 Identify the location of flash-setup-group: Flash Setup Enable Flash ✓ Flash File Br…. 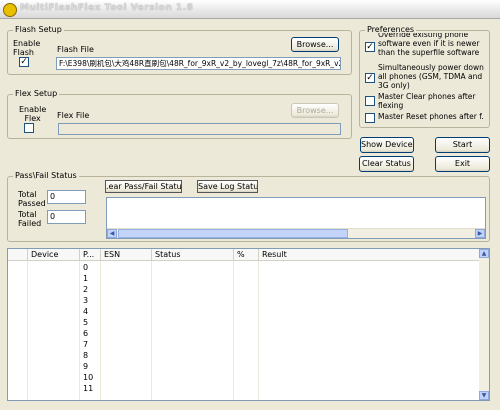
(179, 50).